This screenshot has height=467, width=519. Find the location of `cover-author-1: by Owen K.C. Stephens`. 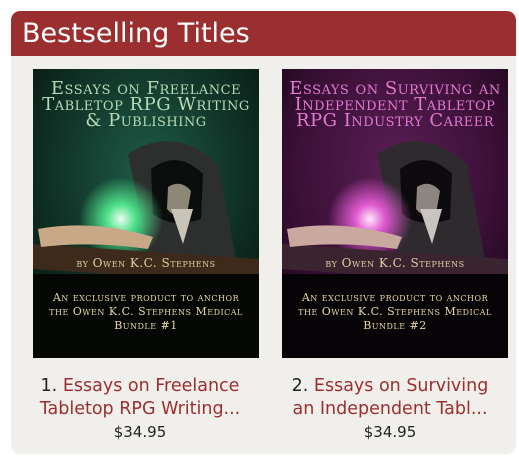

cover-author-1: by Owen K.C. Stephens is located at coordinates (146, 263).